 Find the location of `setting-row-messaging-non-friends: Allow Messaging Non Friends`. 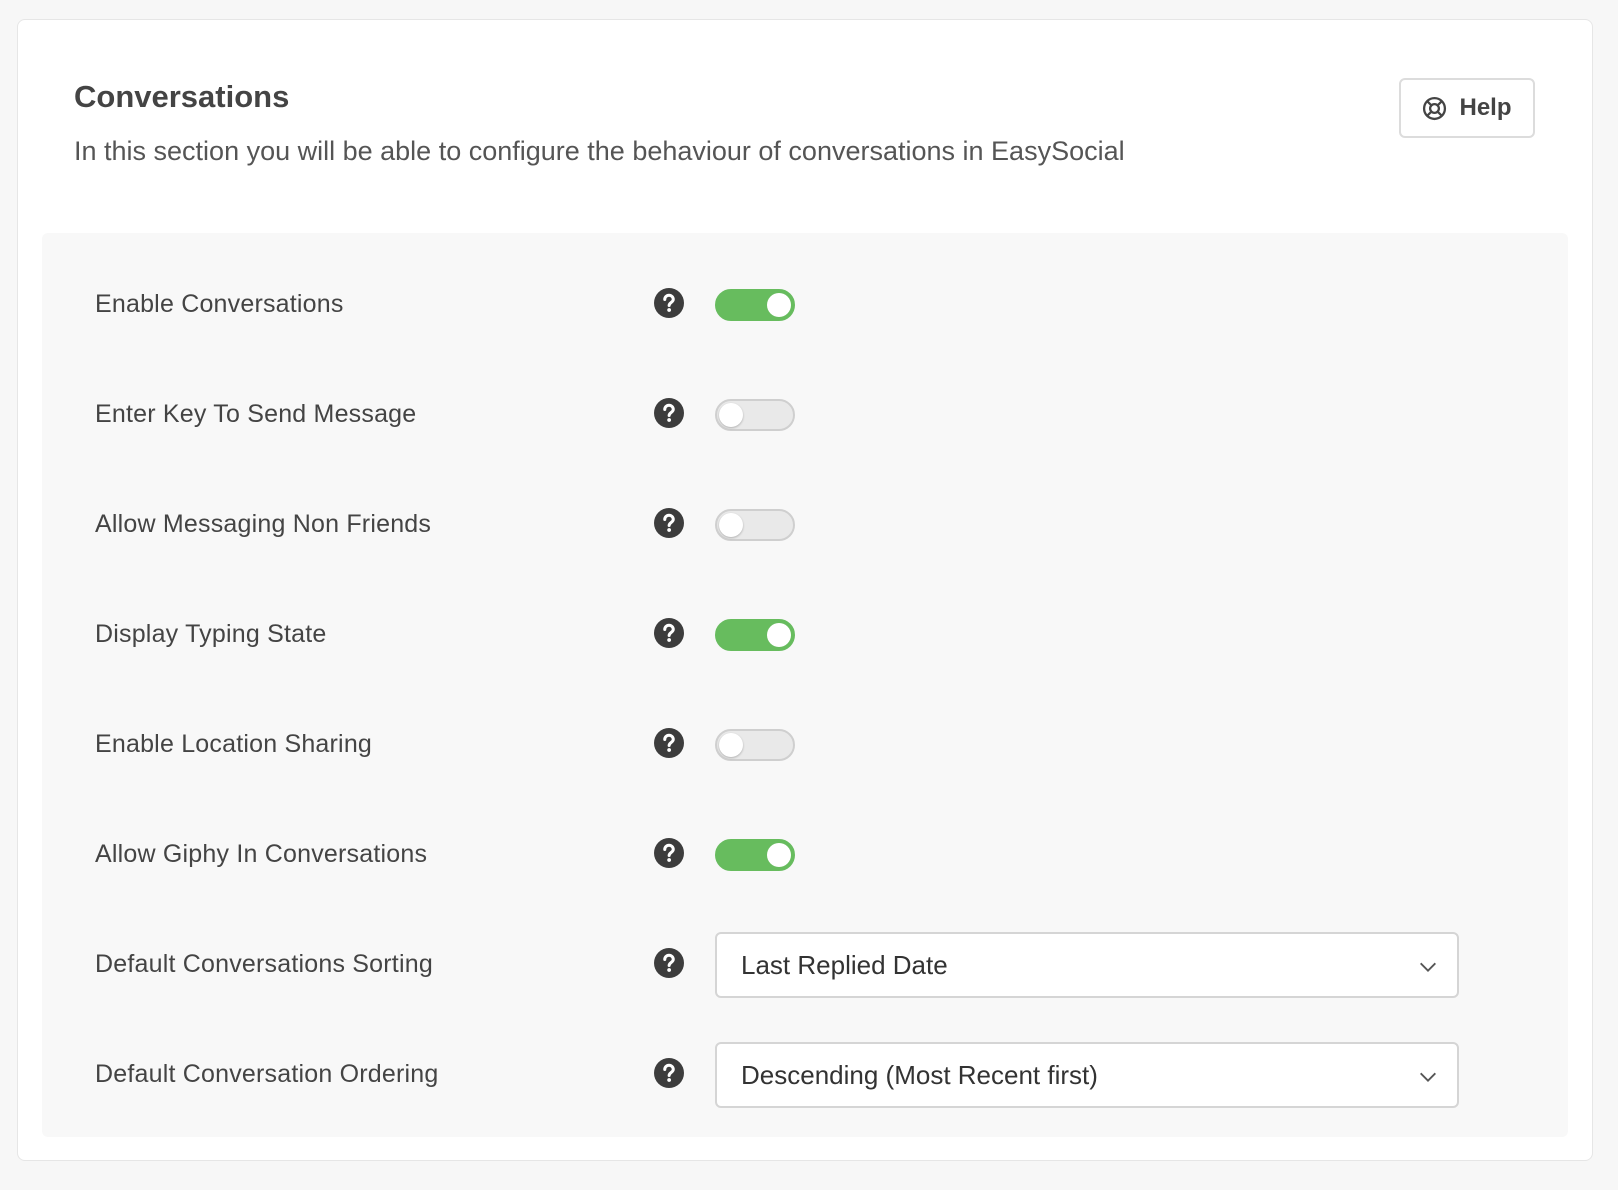

setting-row-messaging-non-friends: Allow Messaging Non Friends is located at coordinates (805, 524).